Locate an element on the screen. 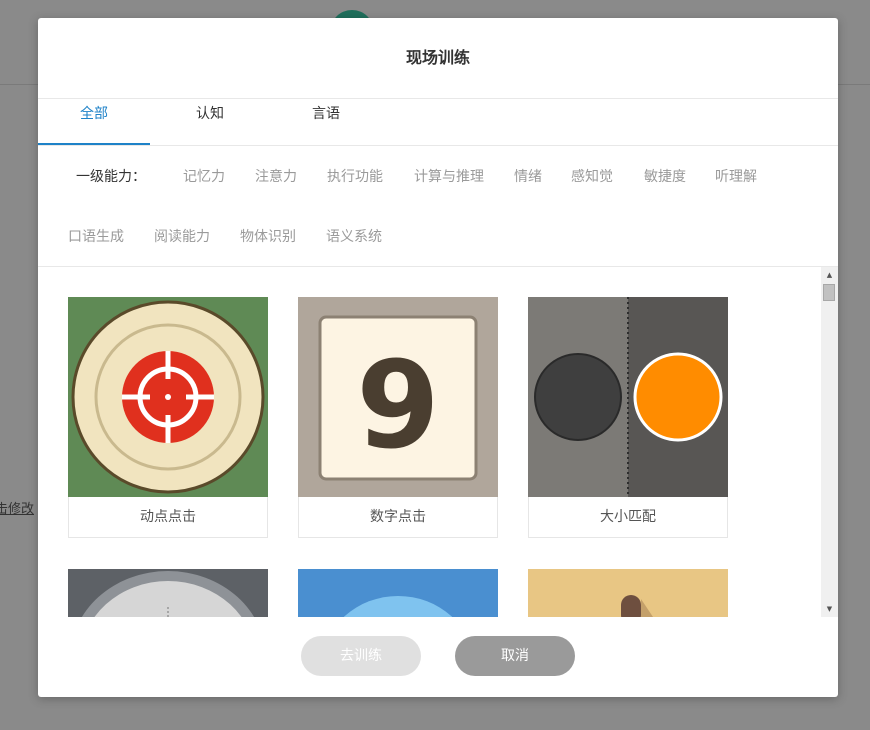 Image resolution: width=870 pixels, height=730 pixels. card-size-match: 大小匹配 is located at coordinates (628, 417).